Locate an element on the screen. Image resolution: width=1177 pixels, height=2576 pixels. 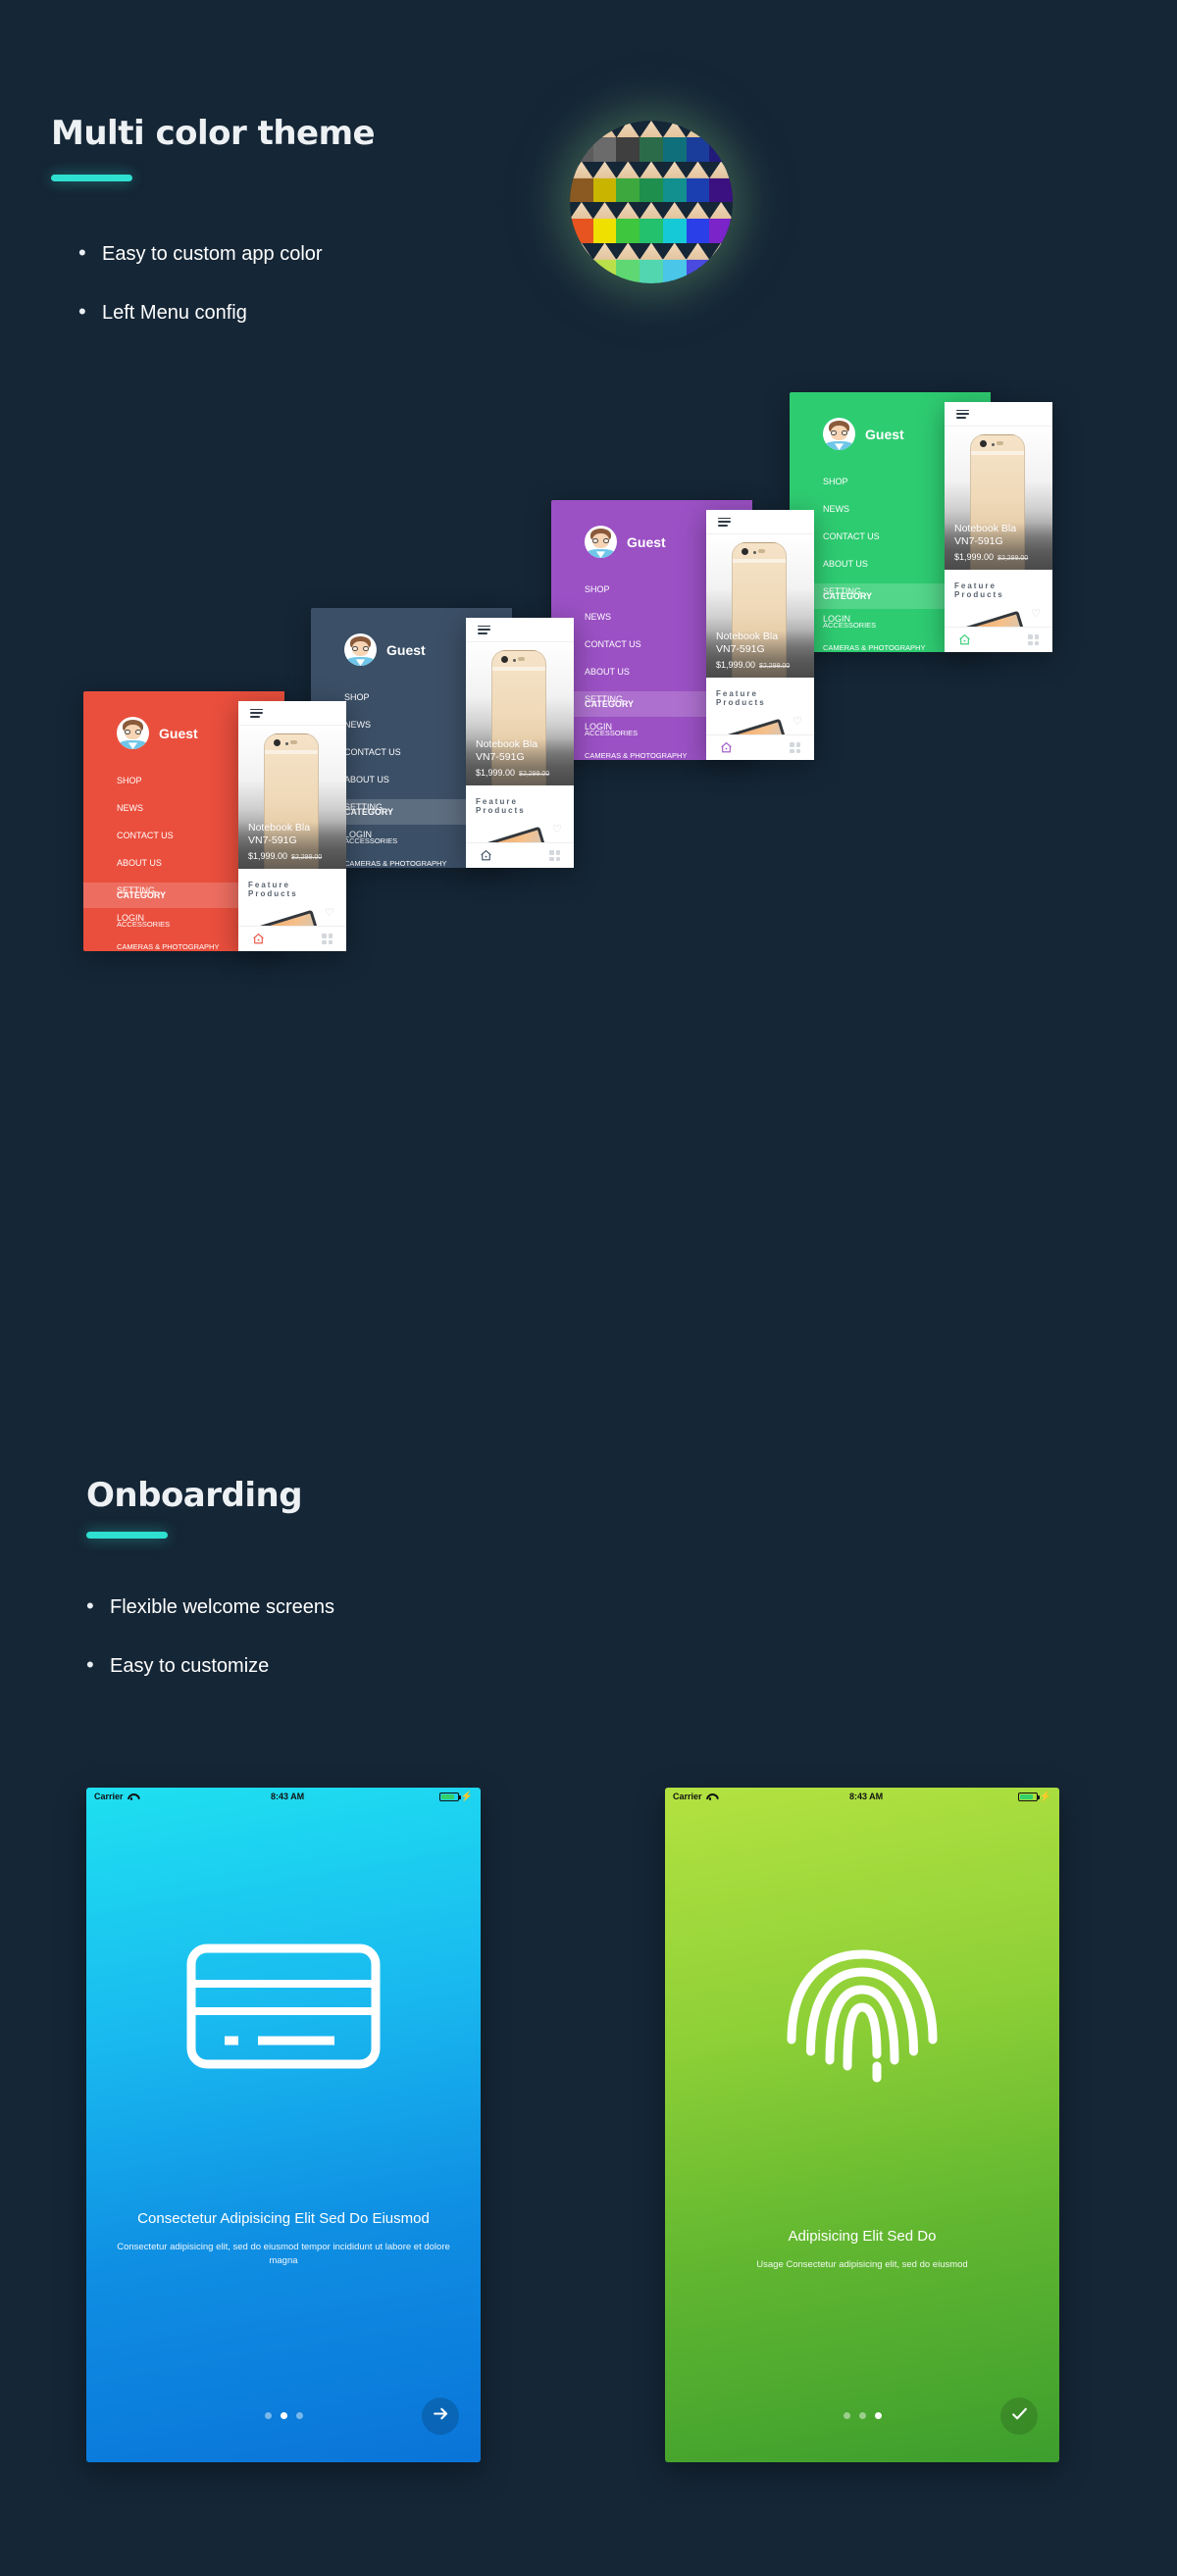
list-item: Left Menu config is located at coordinates (313, 312).